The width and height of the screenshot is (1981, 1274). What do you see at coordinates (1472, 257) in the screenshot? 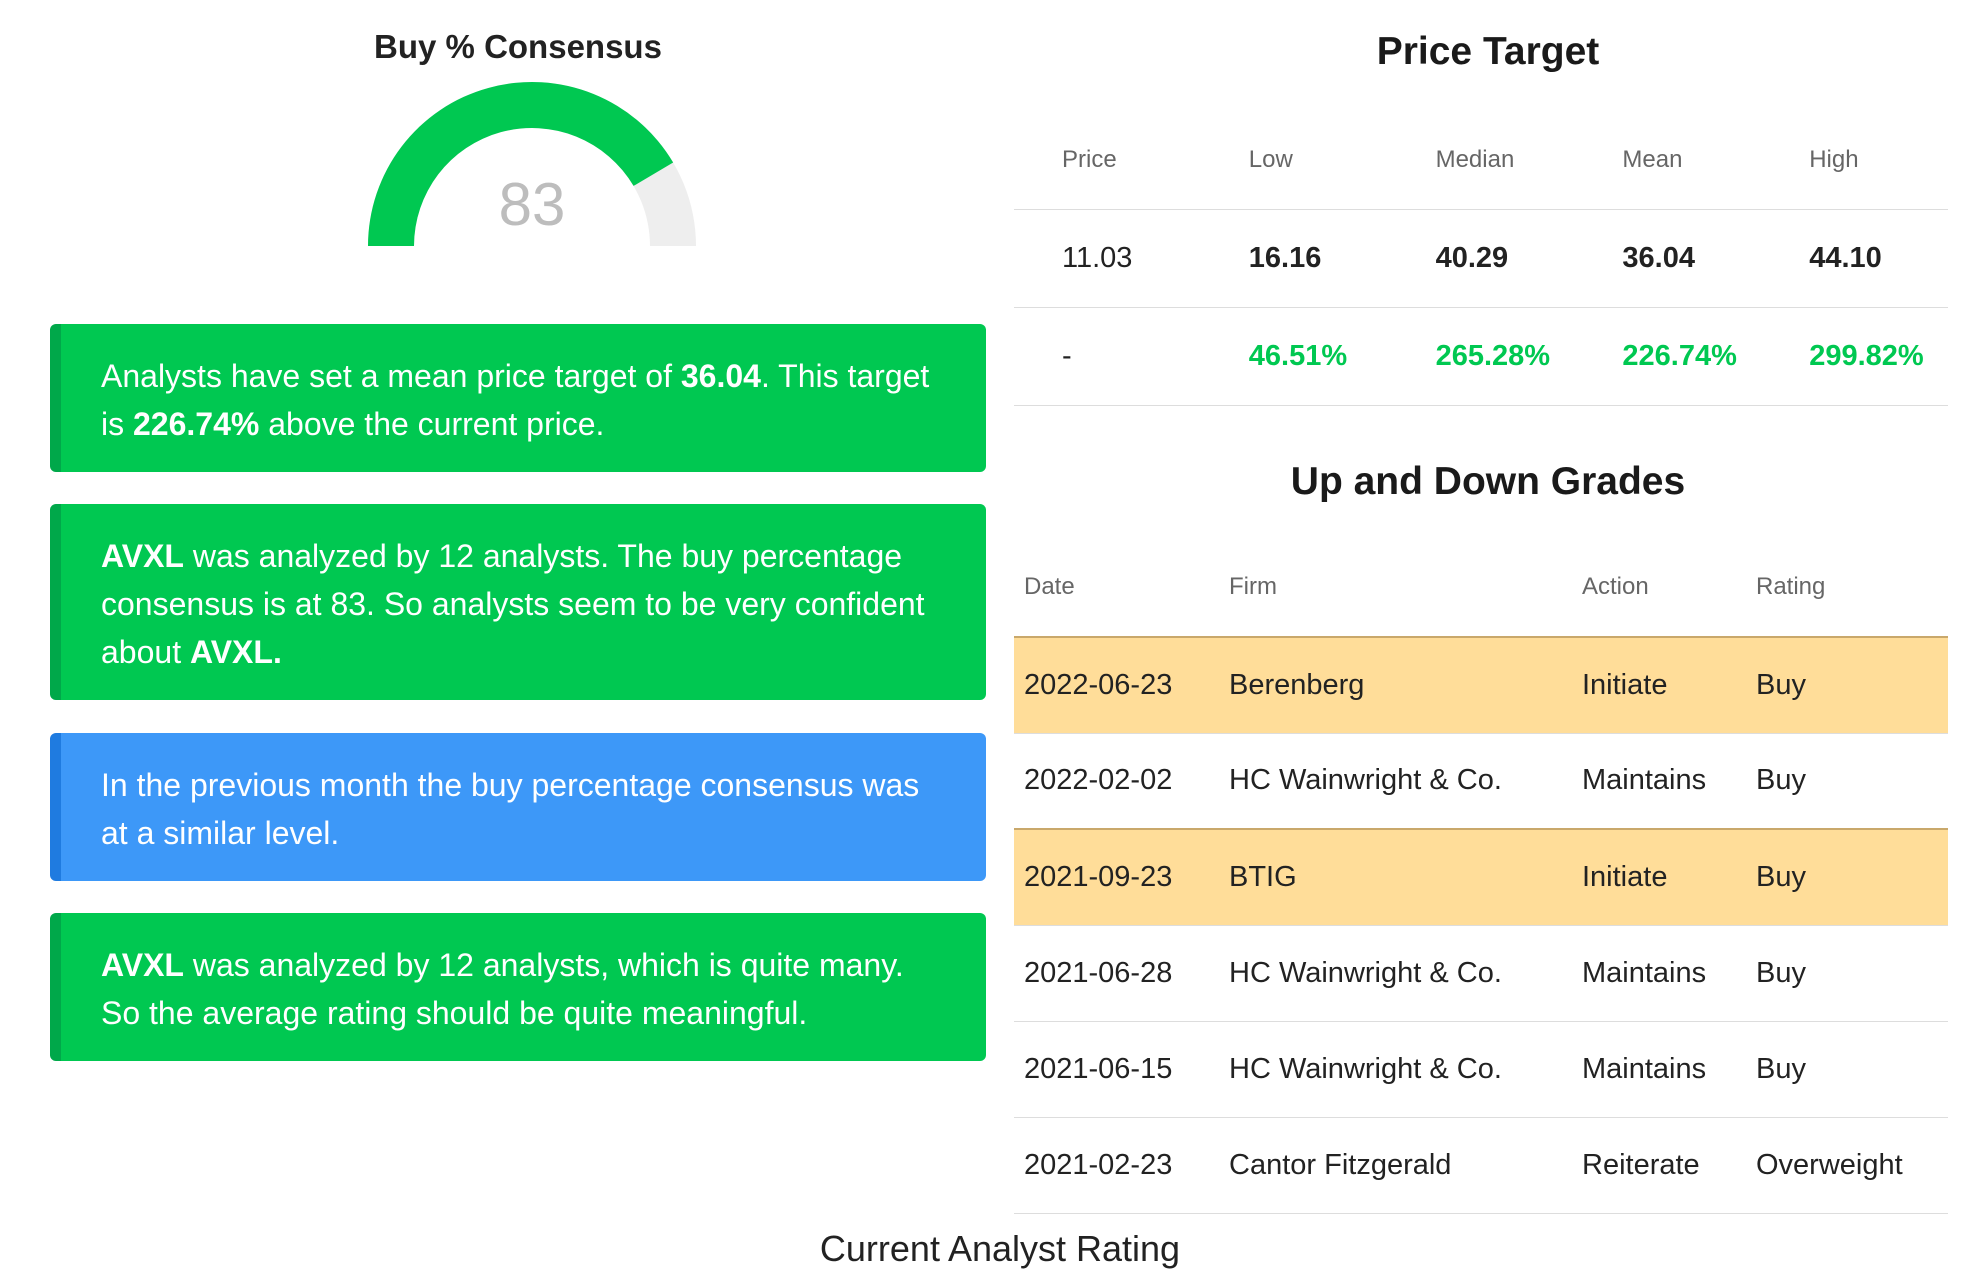
I see `price-median: 40.29` at bounding box center [1472, 257].